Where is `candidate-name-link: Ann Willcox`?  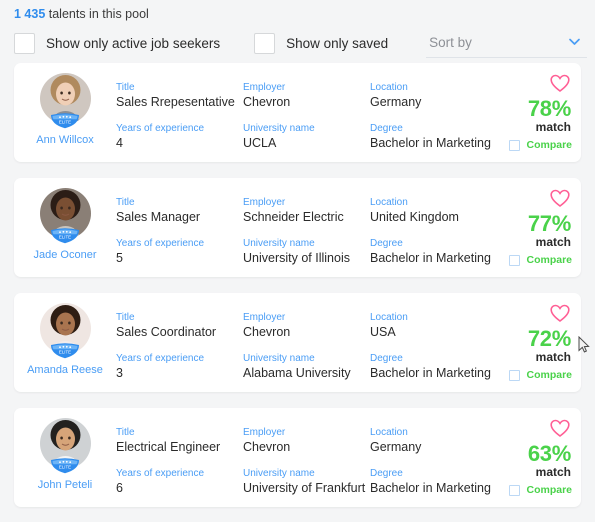 candidate-name-link: Ann Willcox is located at coordinates (64, 140).